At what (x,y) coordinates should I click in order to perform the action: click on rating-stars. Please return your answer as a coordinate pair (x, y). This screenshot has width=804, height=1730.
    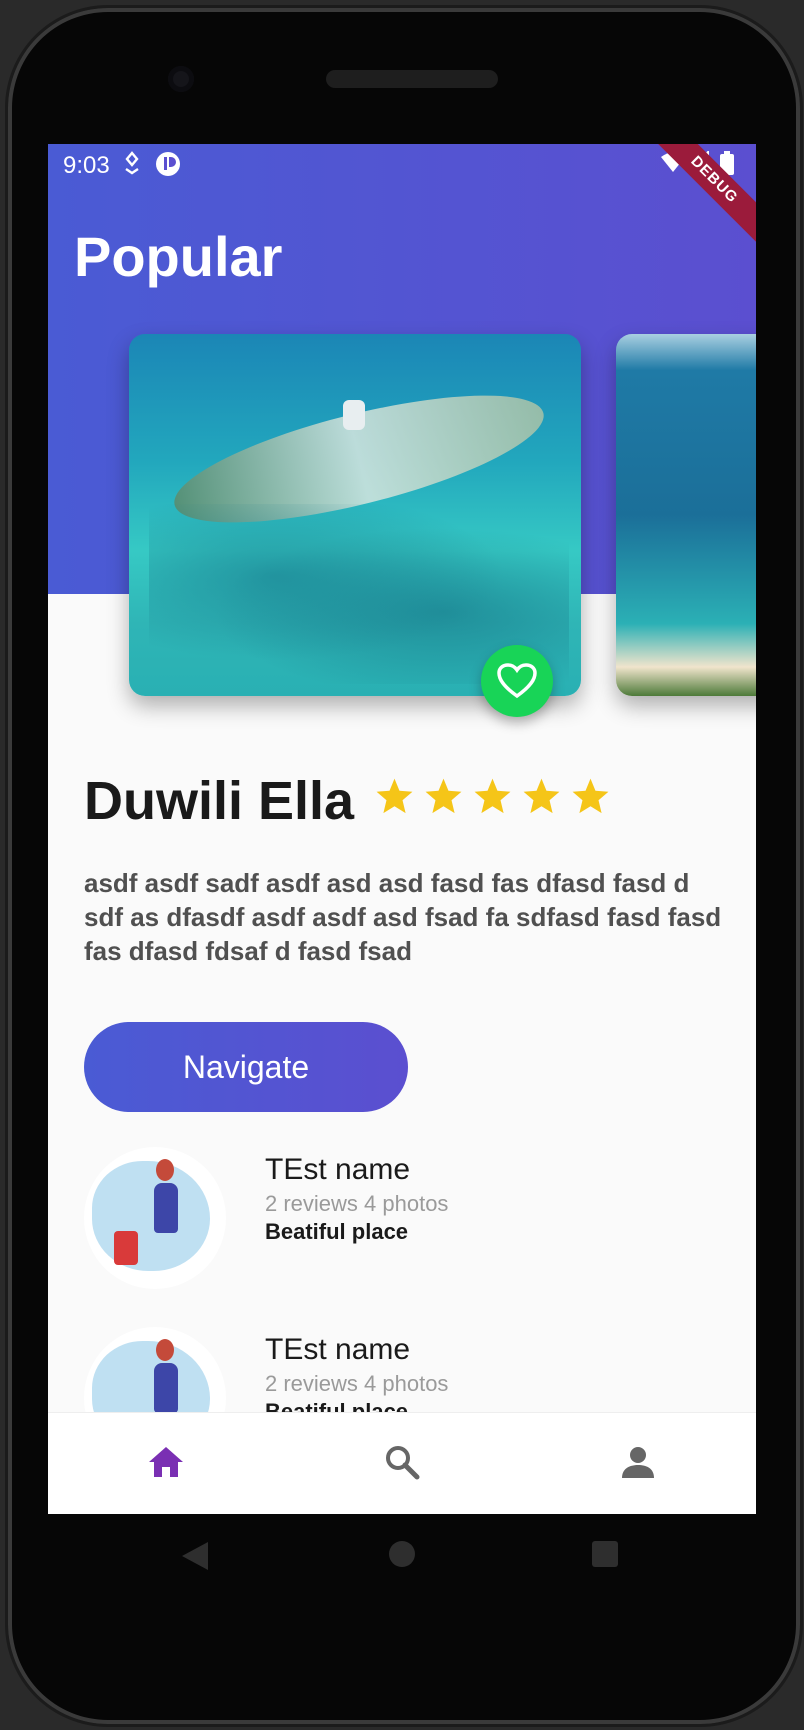
    Looking at the image, I should click on (492, 796).